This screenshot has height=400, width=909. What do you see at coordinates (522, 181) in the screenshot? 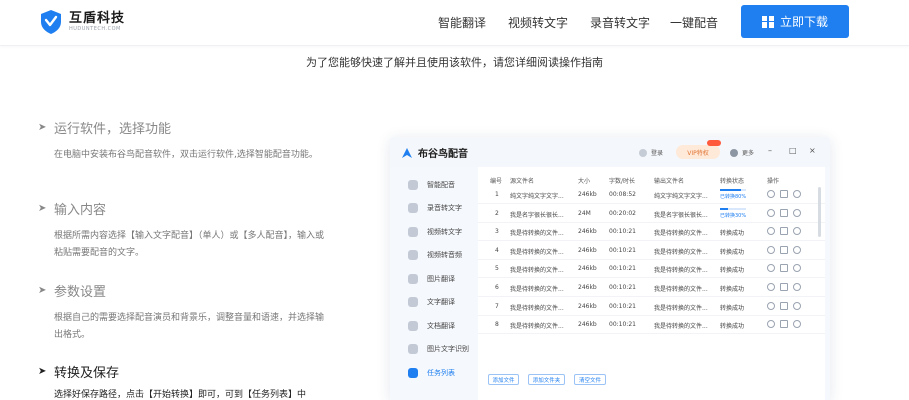
I see `col-header-source: 源文件名` at bounding box center [522, 181].